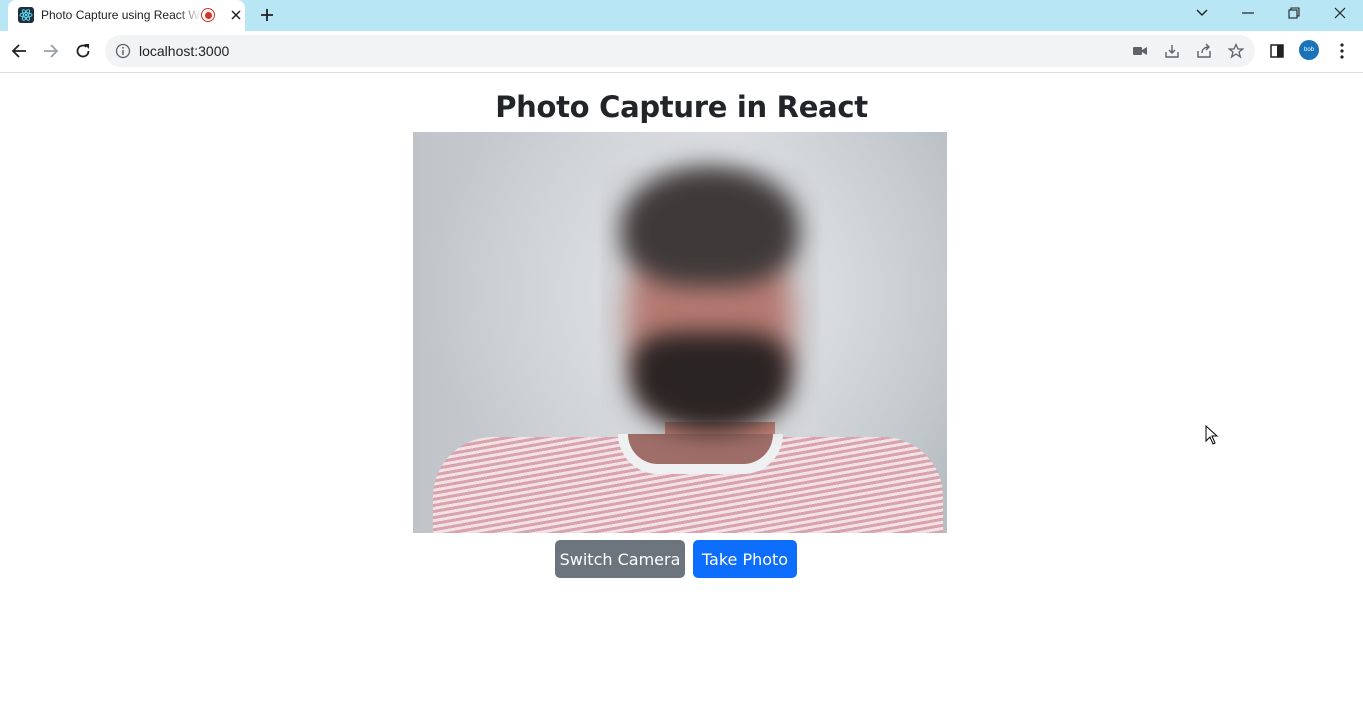  I want to click on more-menu-icon, so click(1342, 51).